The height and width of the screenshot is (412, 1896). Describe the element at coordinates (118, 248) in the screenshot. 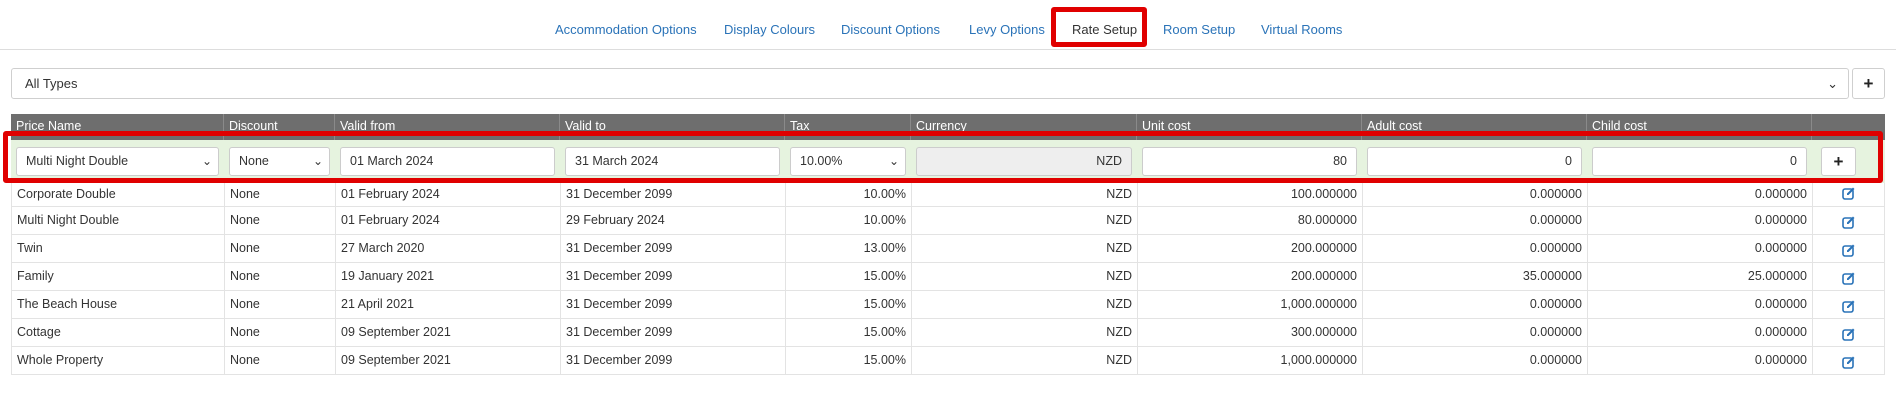

I see `cell-price-name: Twin` at that location.